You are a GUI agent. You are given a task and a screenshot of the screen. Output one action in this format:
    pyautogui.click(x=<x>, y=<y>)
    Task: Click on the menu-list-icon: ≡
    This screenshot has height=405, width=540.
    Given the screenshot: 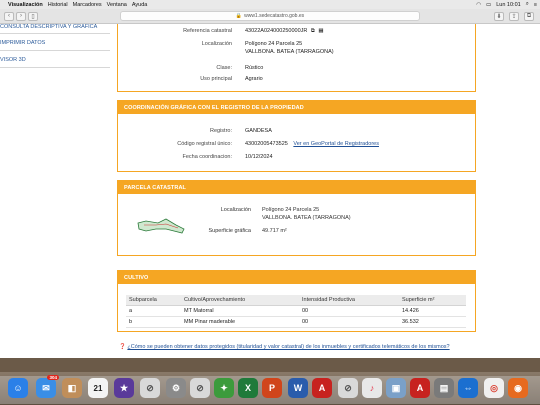 What is the action you would take?
    pyautogui.click(x=535, y=5)
    